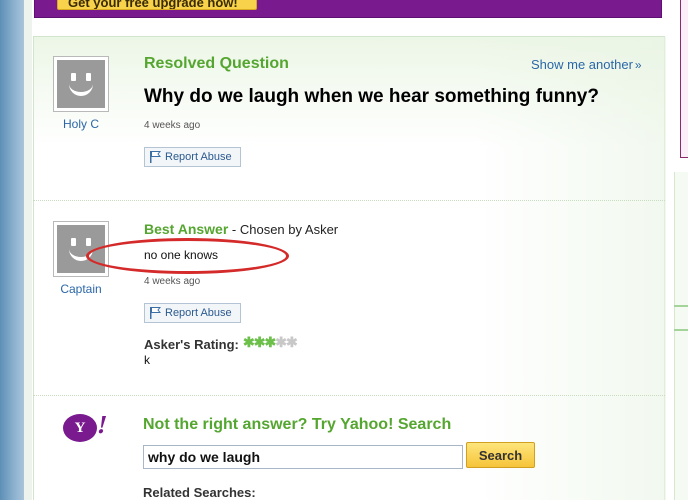 This screenshot has height=500, width=688. I want to click on rating-stars: ✱✱✱✱✱, so click(270, 342).